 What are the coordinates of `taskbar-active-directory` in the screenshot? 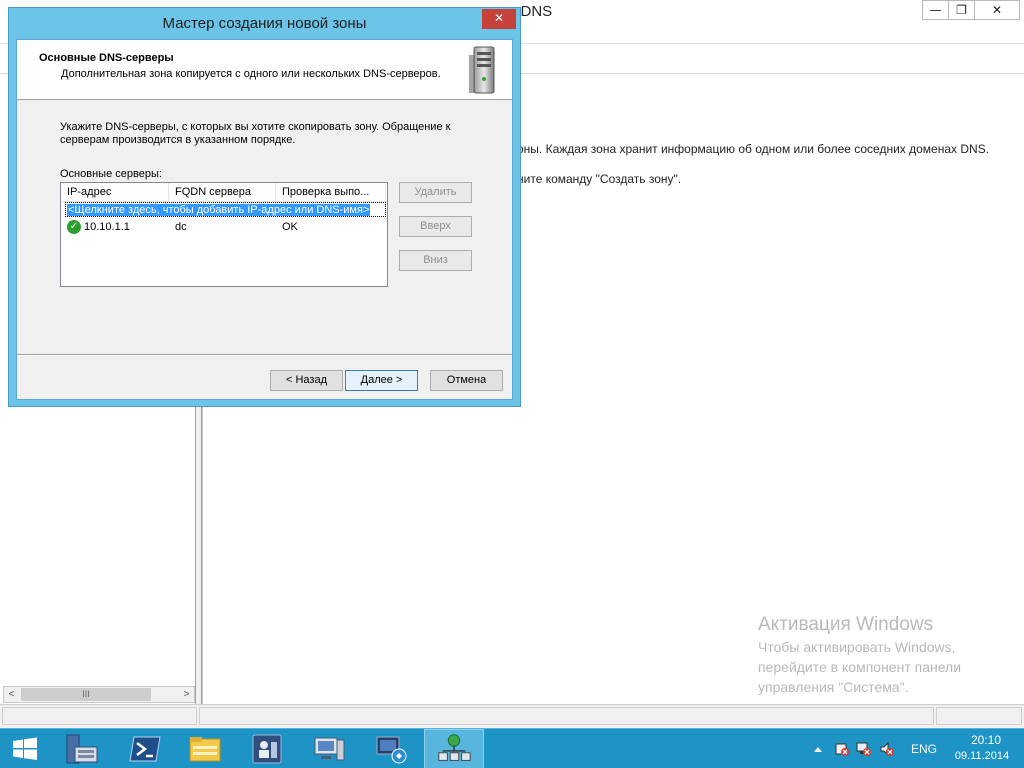 It's located at (267, 748).